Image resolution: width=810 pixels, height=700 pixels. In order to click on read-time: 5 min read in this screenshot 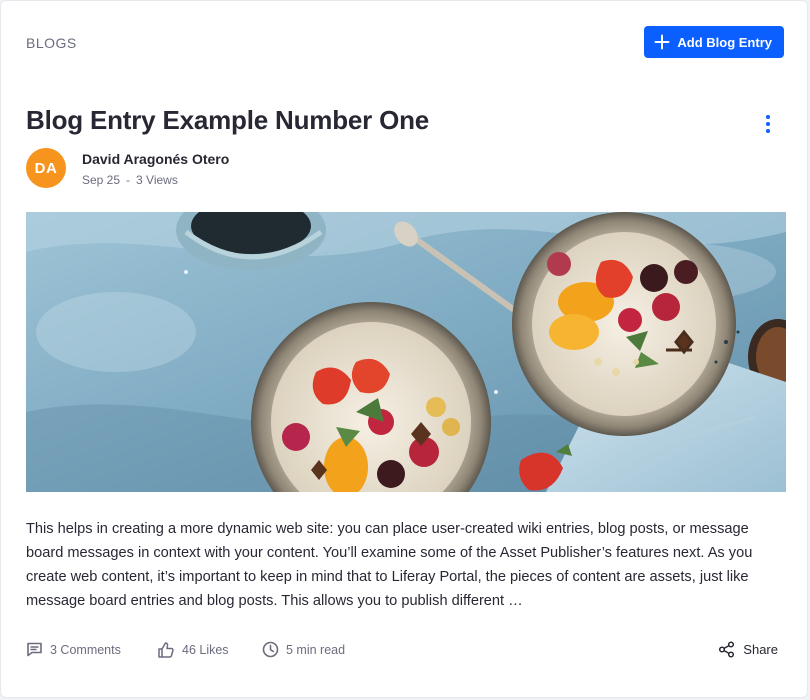, I will do `click(303, 649)`.